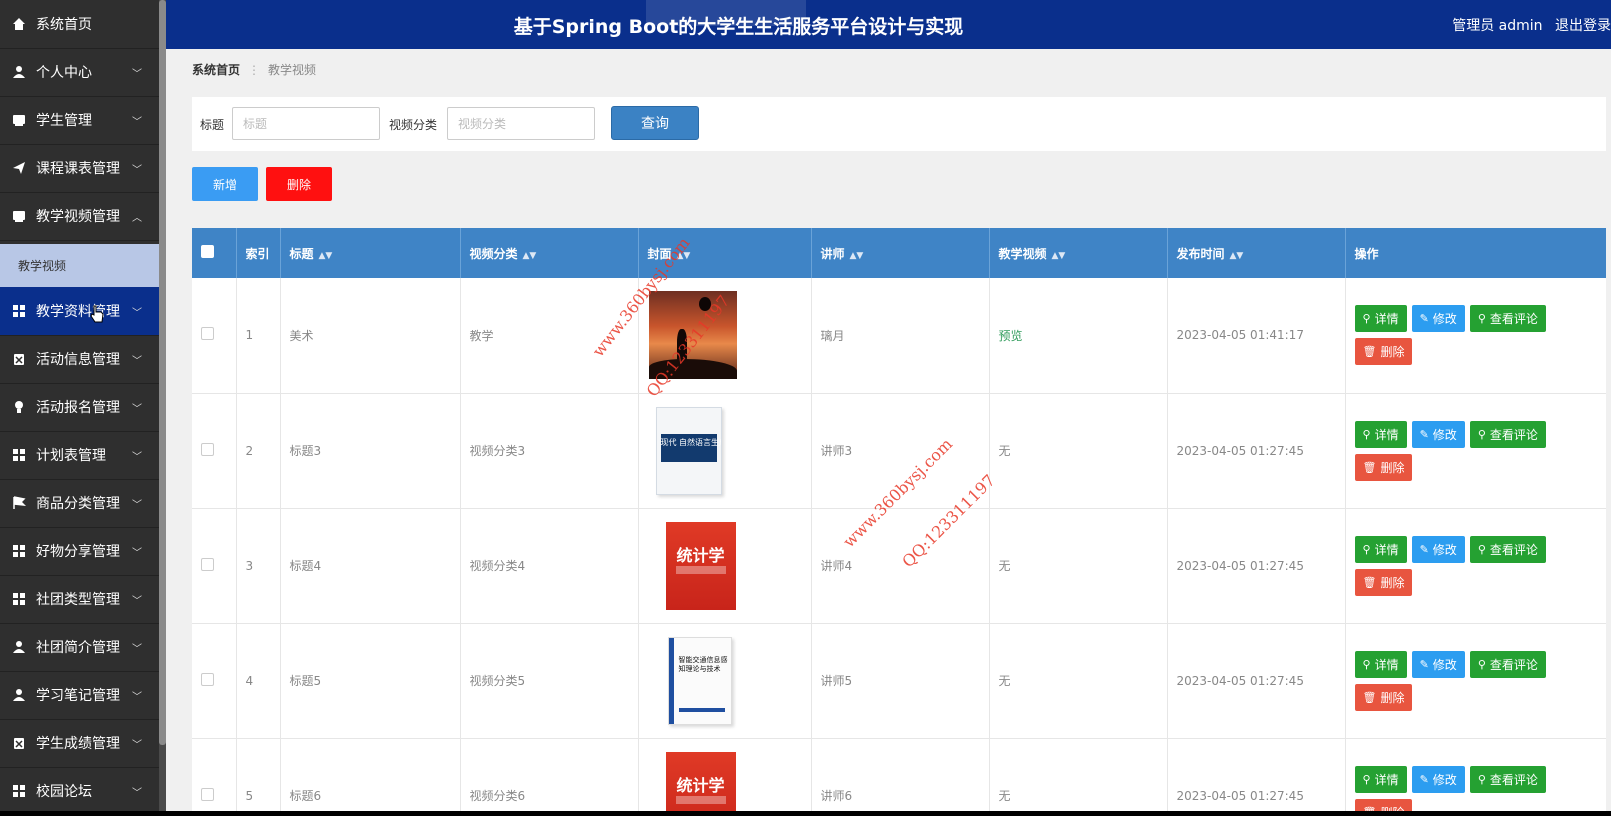 The image size is (1611, 816). Describe the element at coordinates (900, 253) in the screenshot. I see `col-teacher: 讲师 ▲▼` at that location.